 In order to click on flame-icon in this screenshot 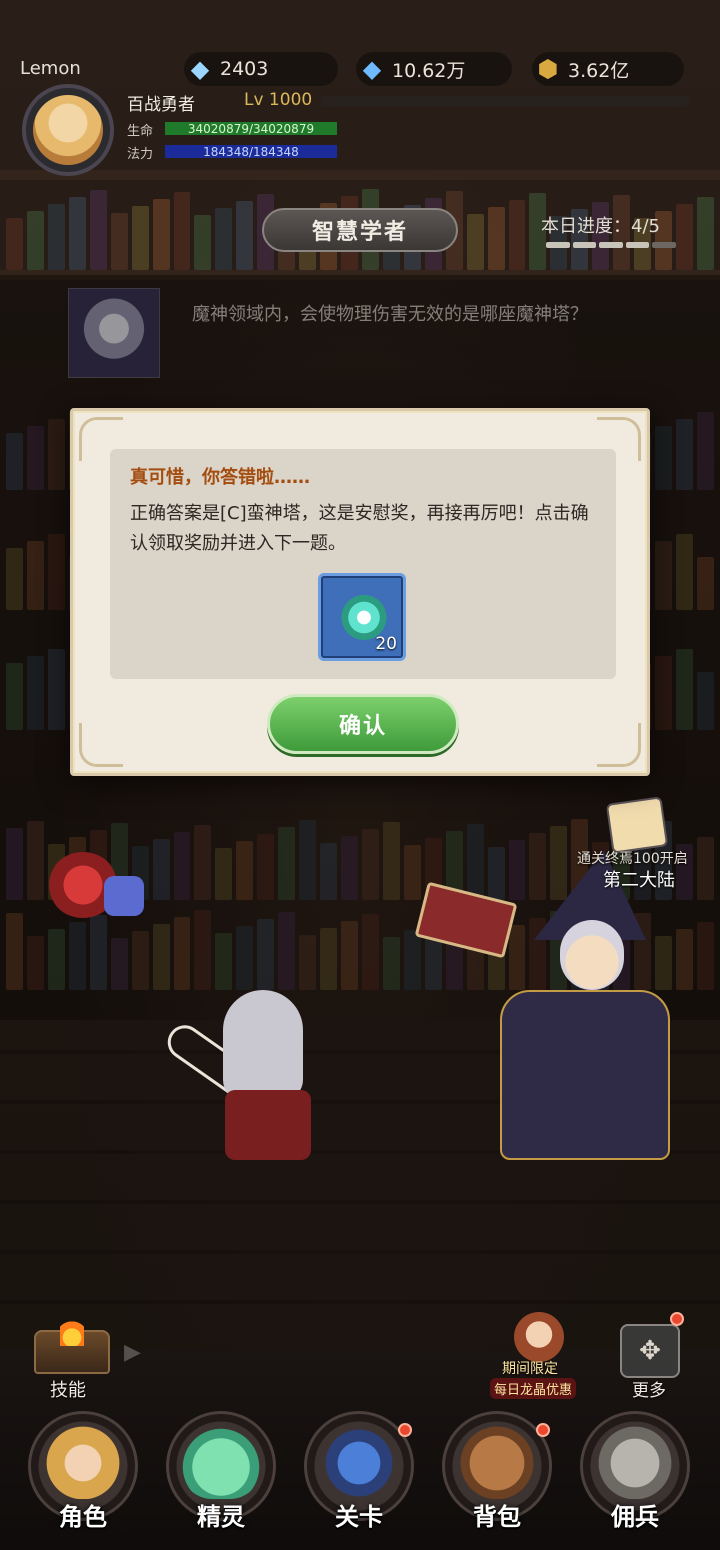, I will do `click(72, 1332)`.